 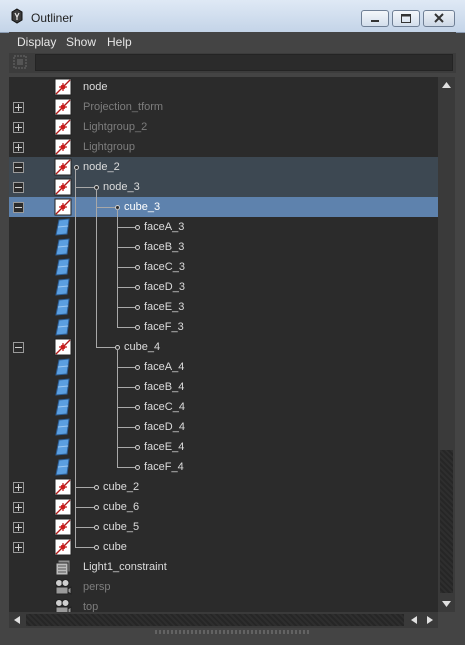 What do you see at coordinates (20, 62) in the screenshot?
I see `filter-icon` at bounding box center [20, 62].